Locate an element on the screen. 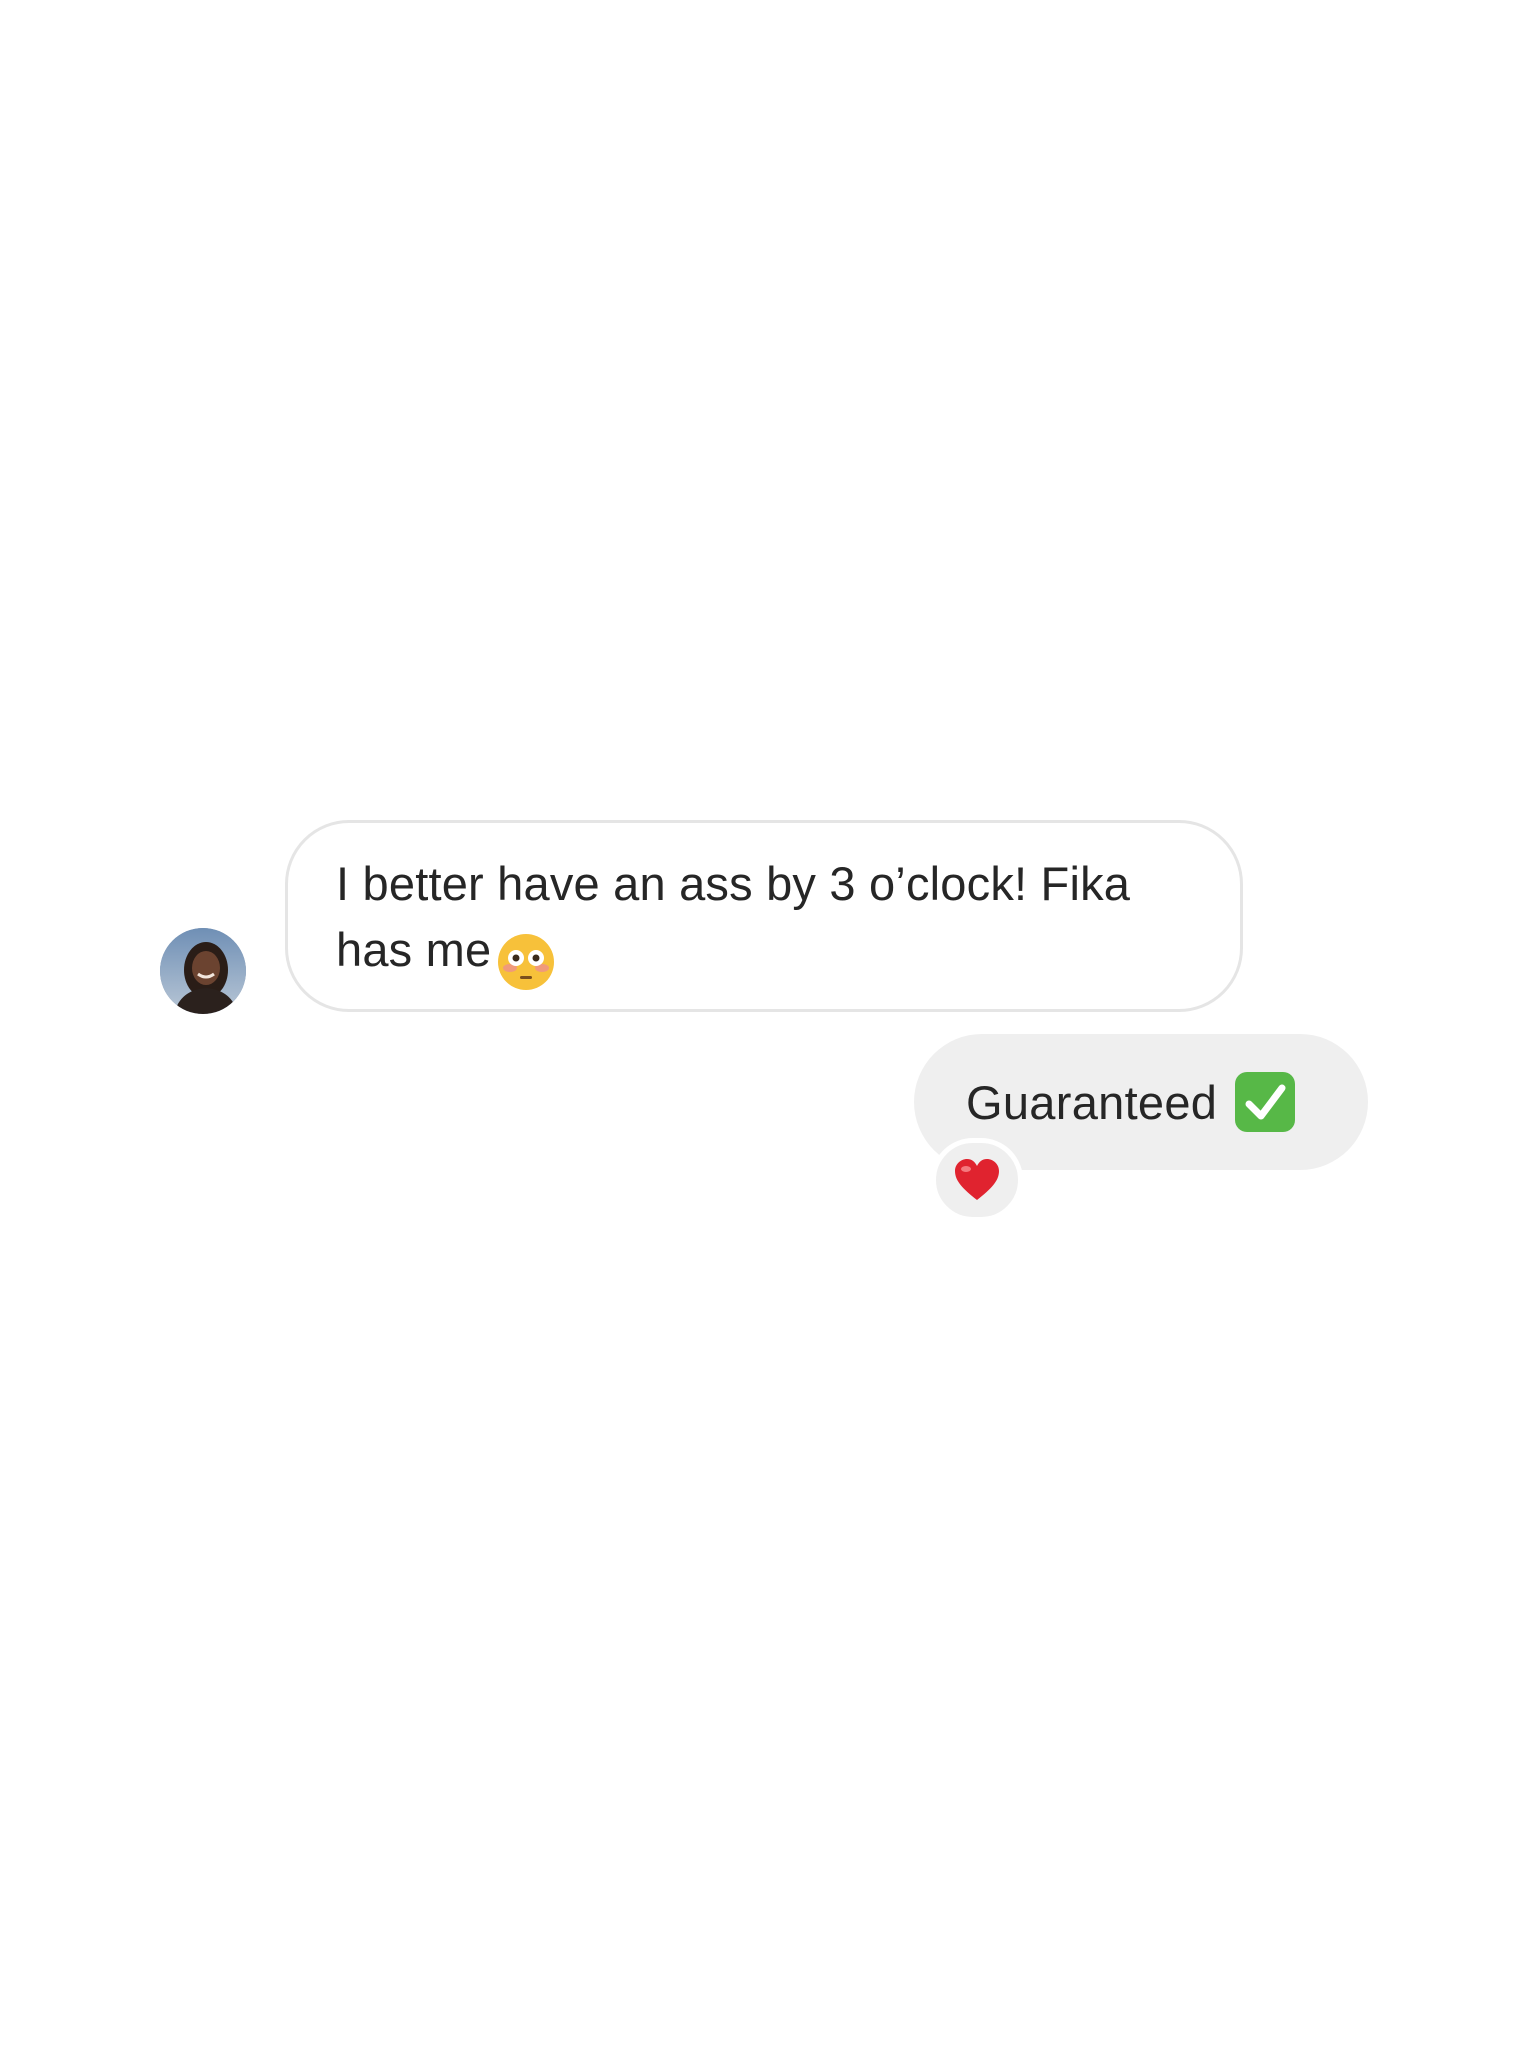 This screenshot has width=1536, height=2048. red-heart-icon is located at coordinates (977, 1179).